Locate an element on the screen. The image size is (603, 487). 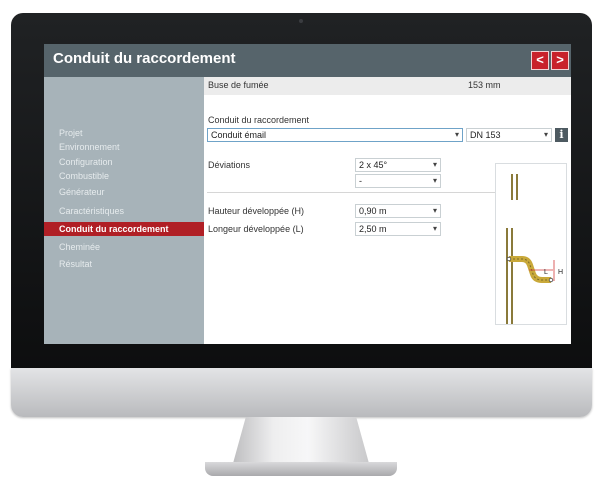
chevron-left-icon: < is located at coordinates (540, 59).